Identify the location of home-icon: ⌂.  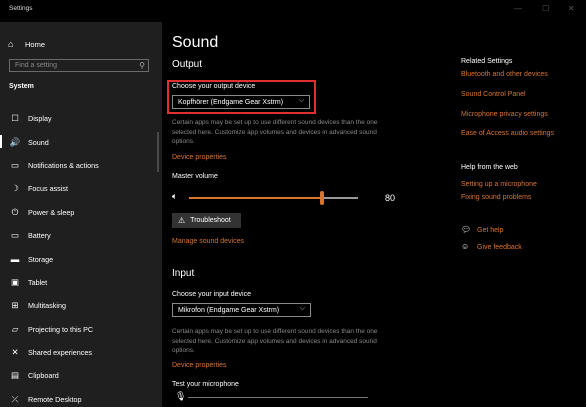
(11, 44).